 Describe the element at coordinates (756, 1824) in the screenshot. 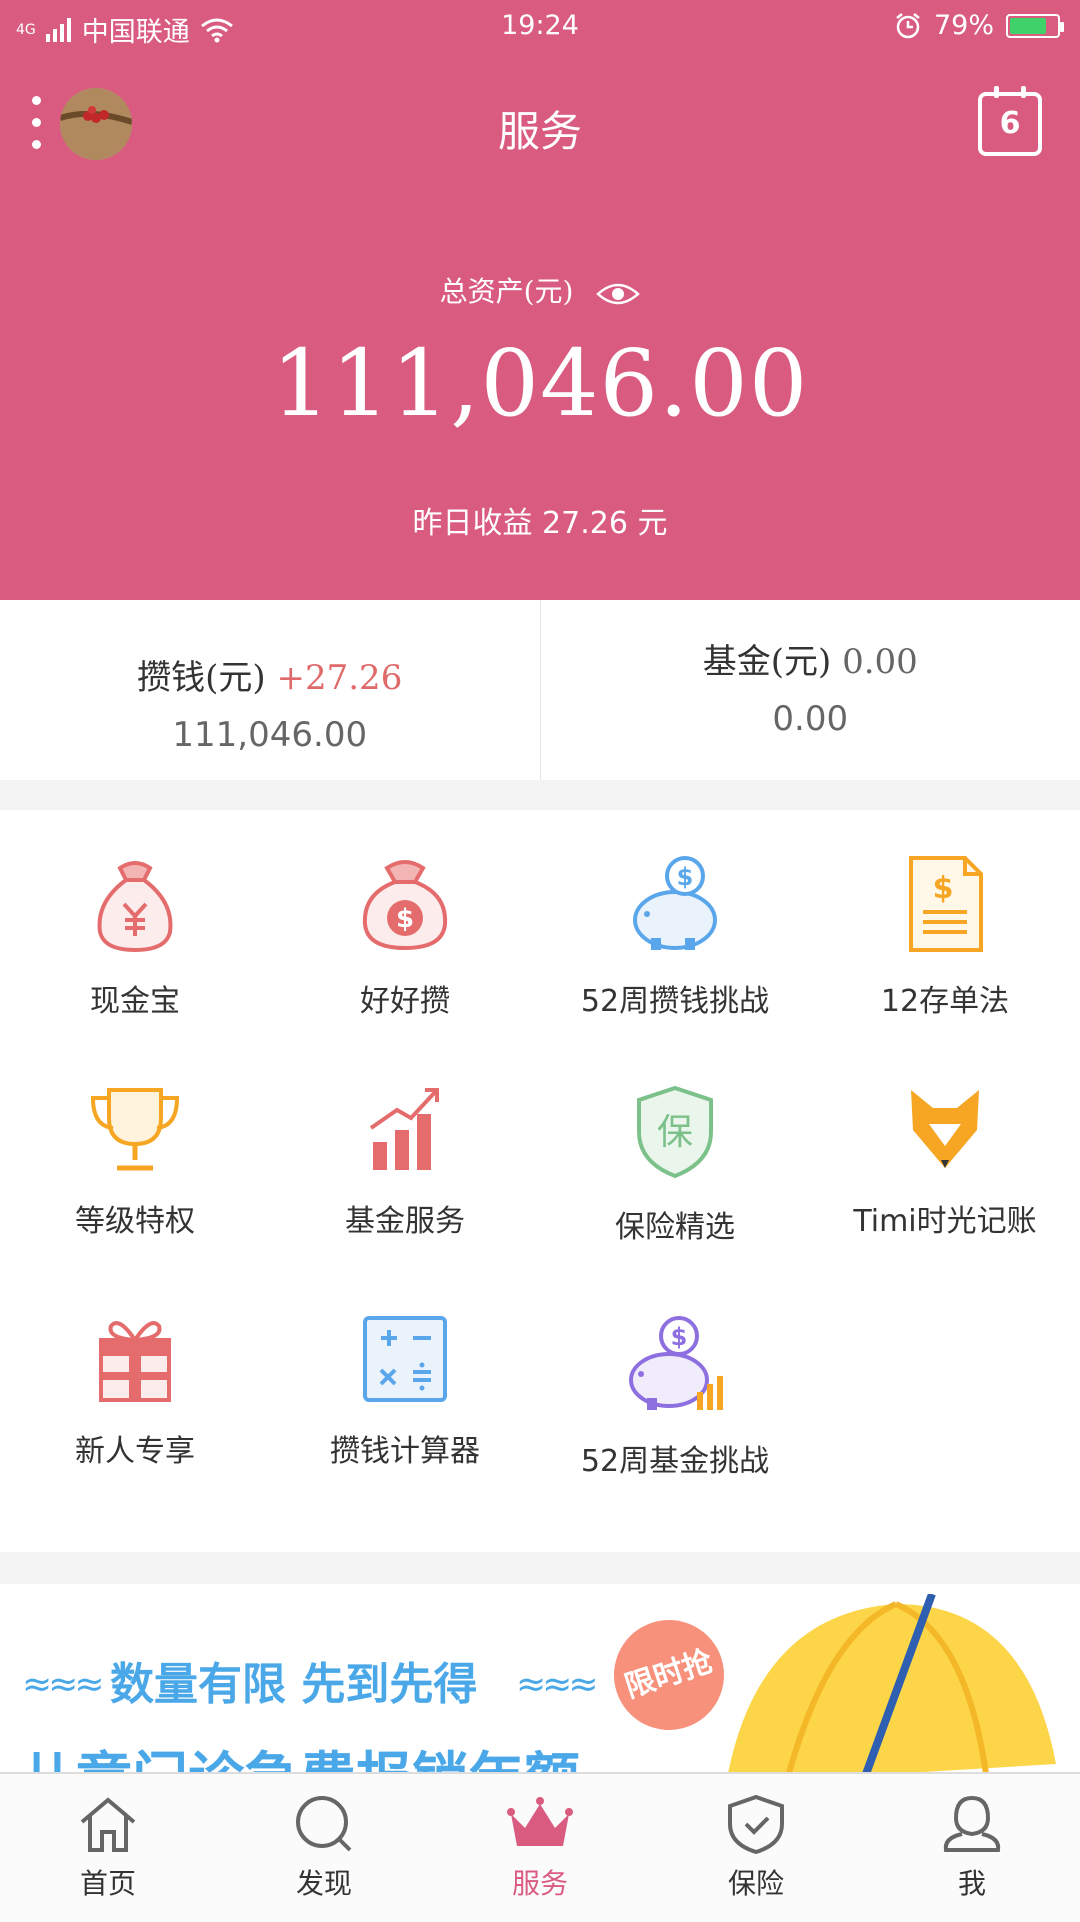

I see `shield-icon` at that location.